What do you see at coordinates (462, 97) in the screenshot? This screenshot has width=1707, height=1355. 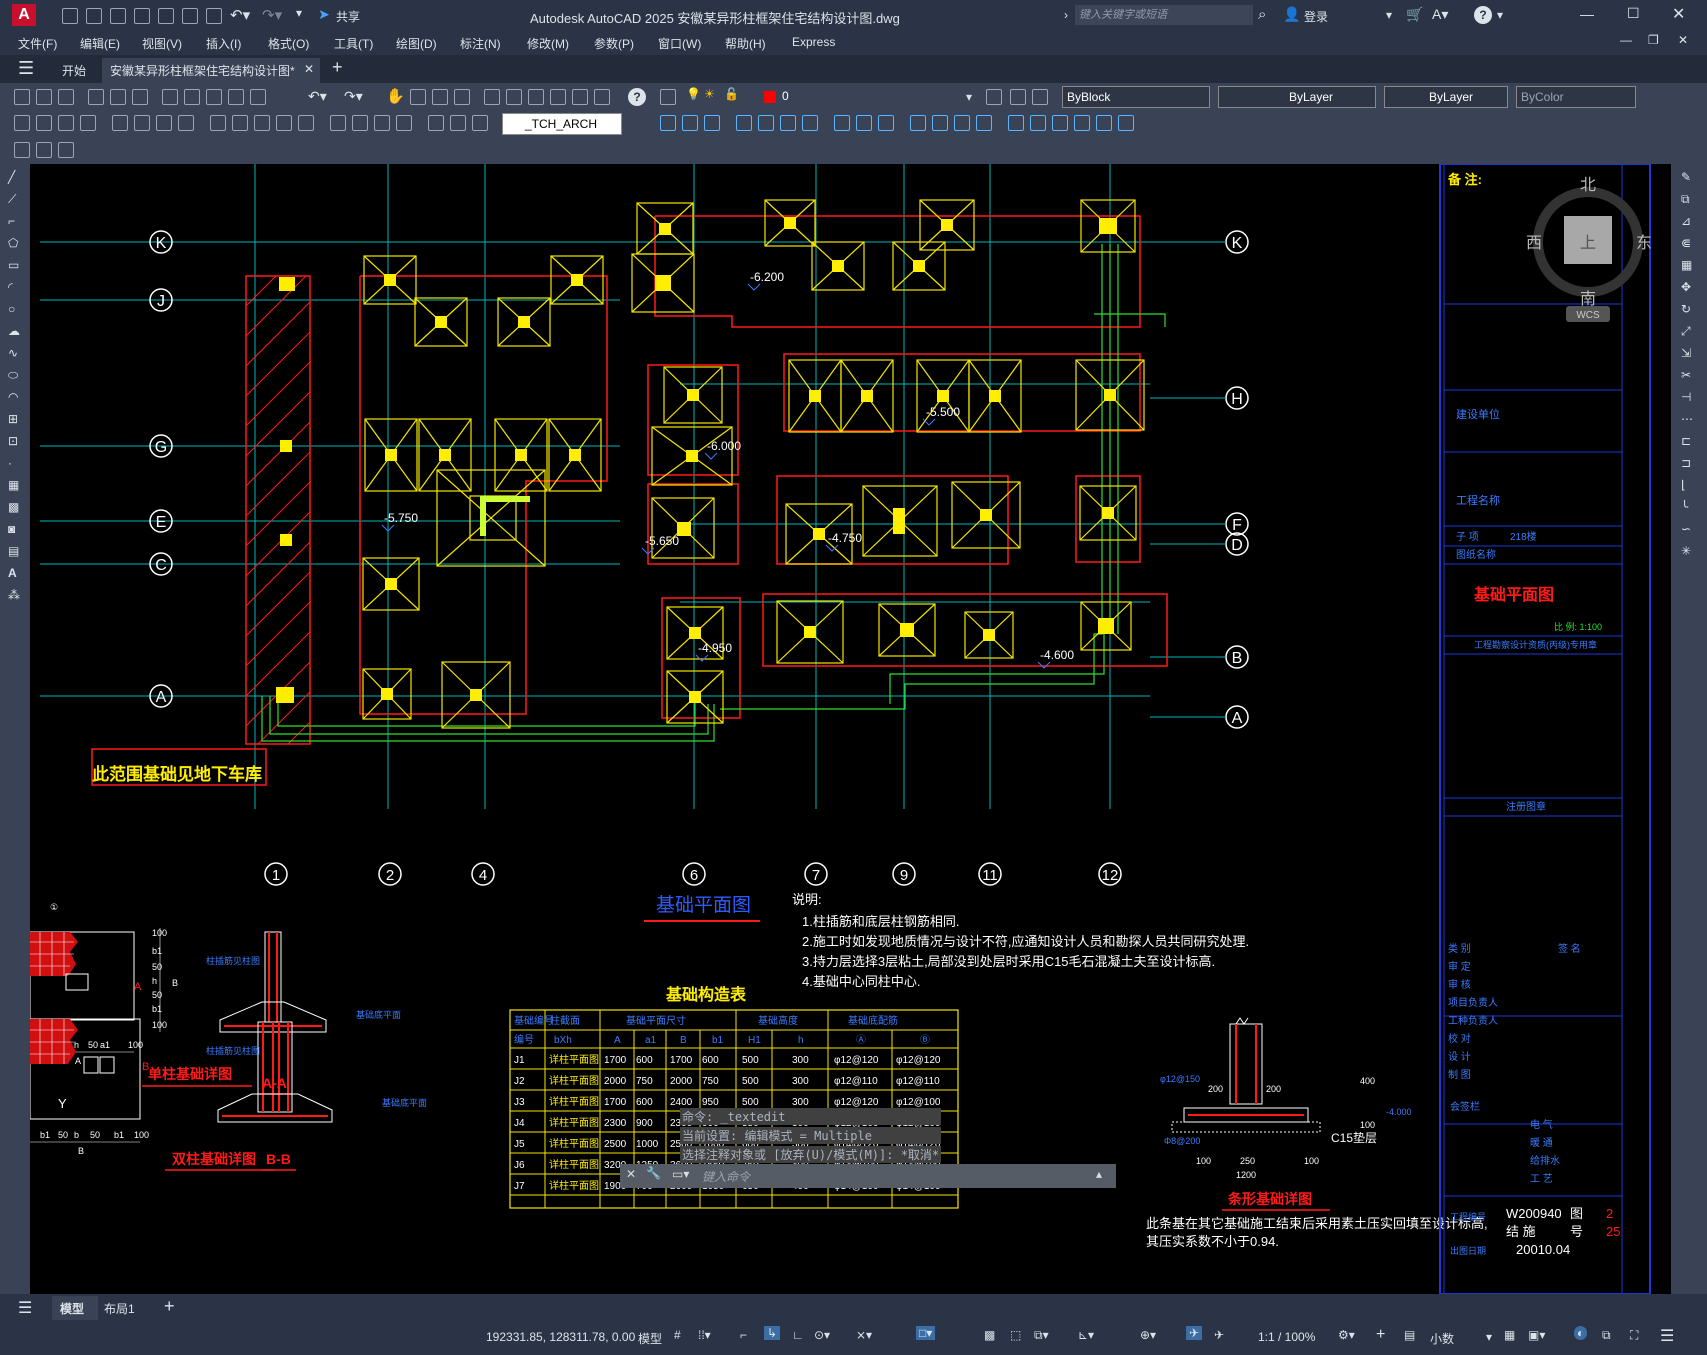 I see `zoom-previous-icon` at bounding box center [462, 97].